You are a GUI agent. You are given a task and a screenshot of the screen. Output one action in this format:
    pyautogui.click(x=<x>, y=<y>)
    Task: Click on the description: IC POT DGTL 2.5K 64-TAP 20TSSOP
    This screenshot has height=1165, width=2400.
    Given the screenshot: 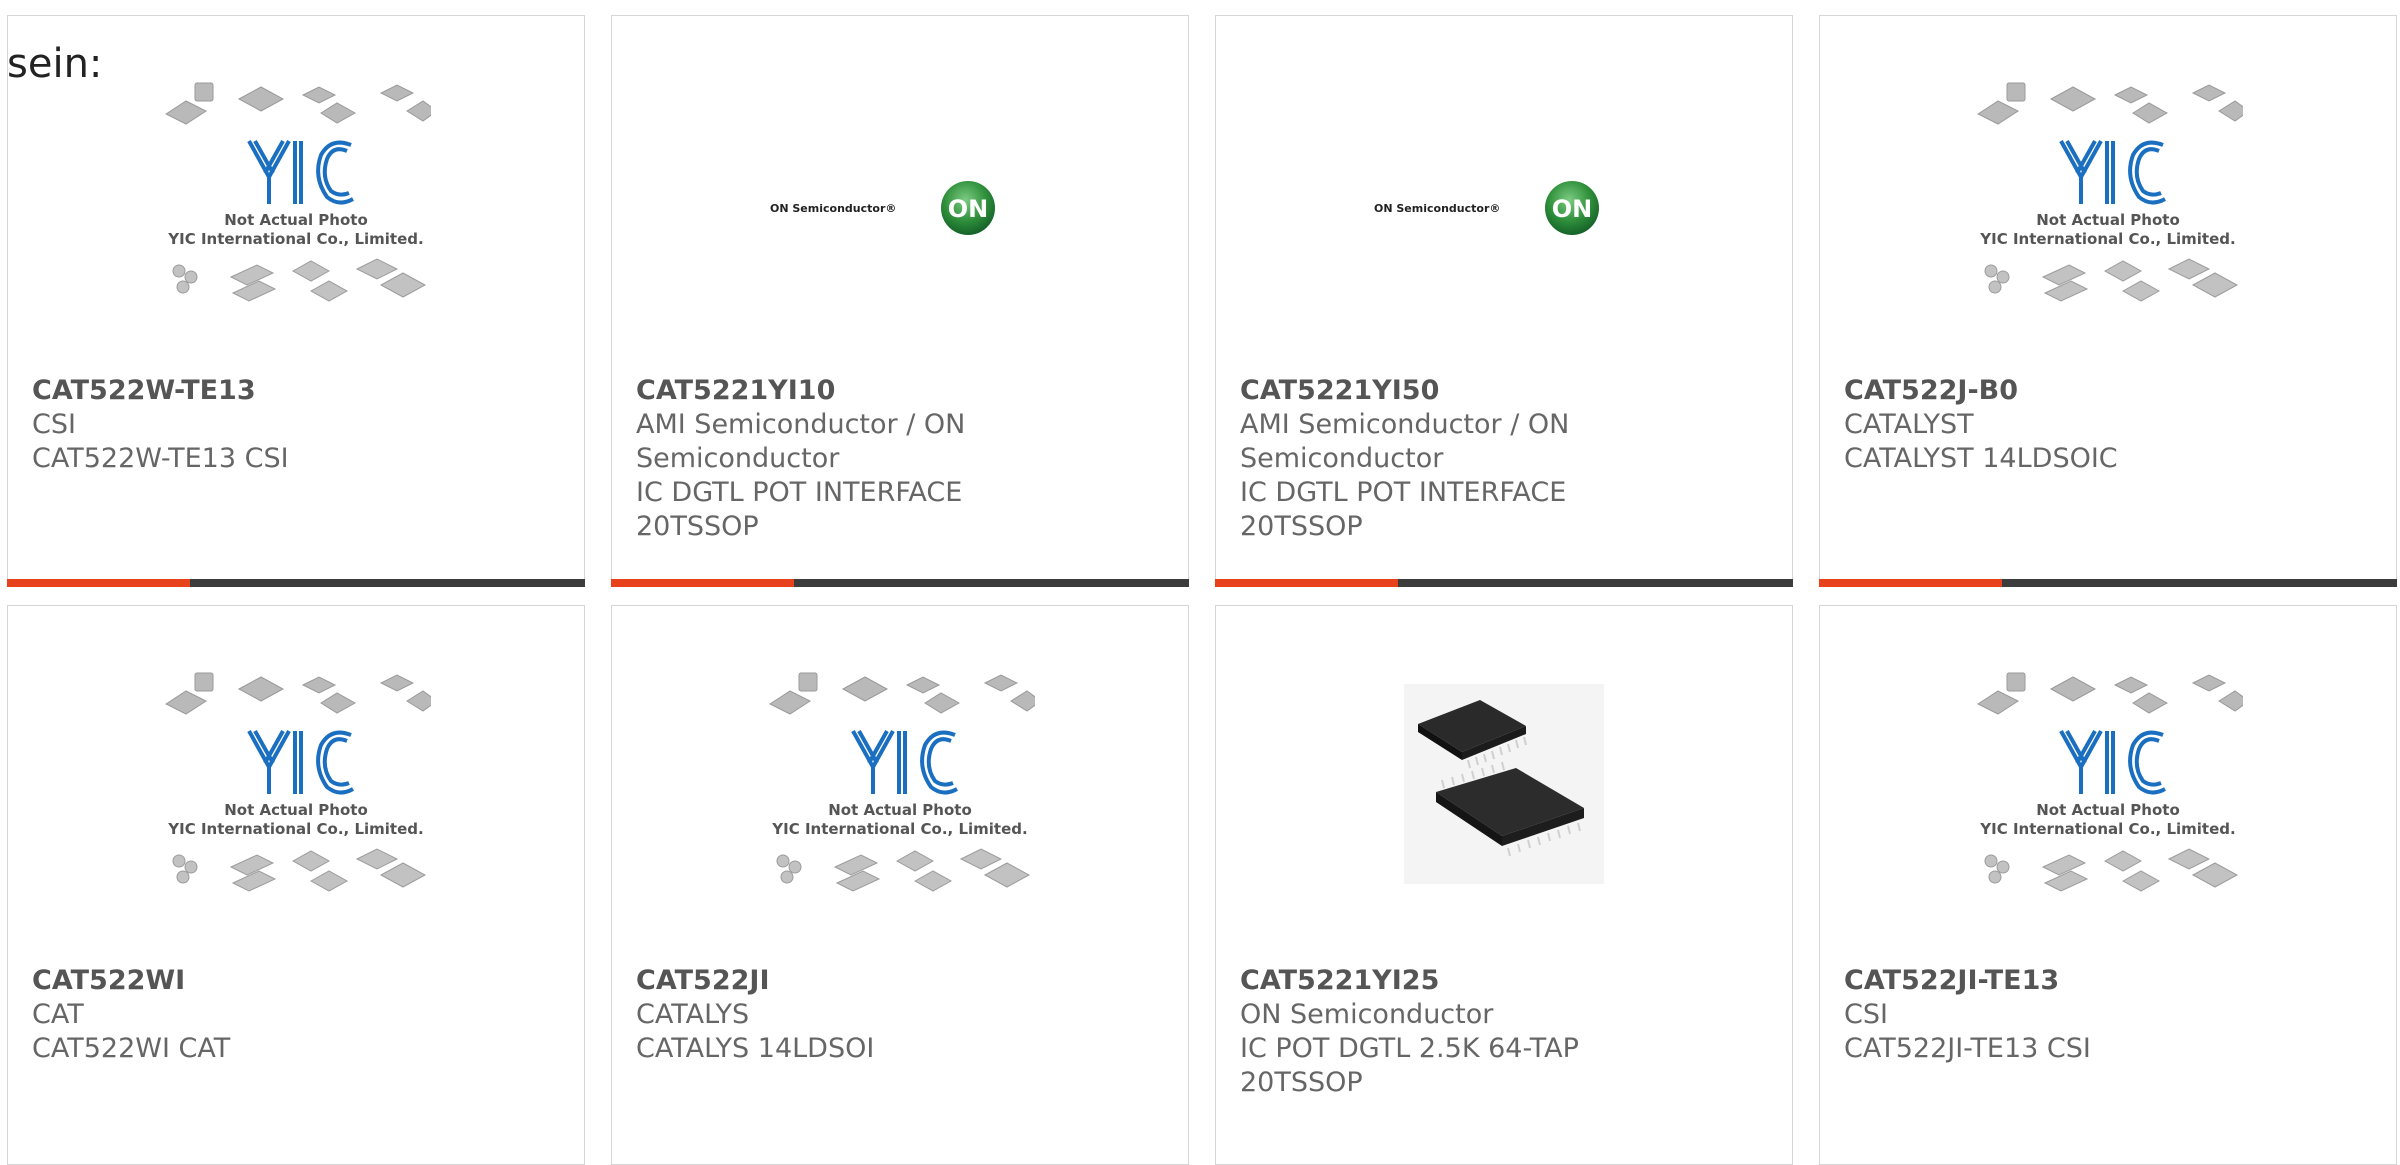 What is the action you would take?
    pyautogui.click(x=1409, y=1065)
    